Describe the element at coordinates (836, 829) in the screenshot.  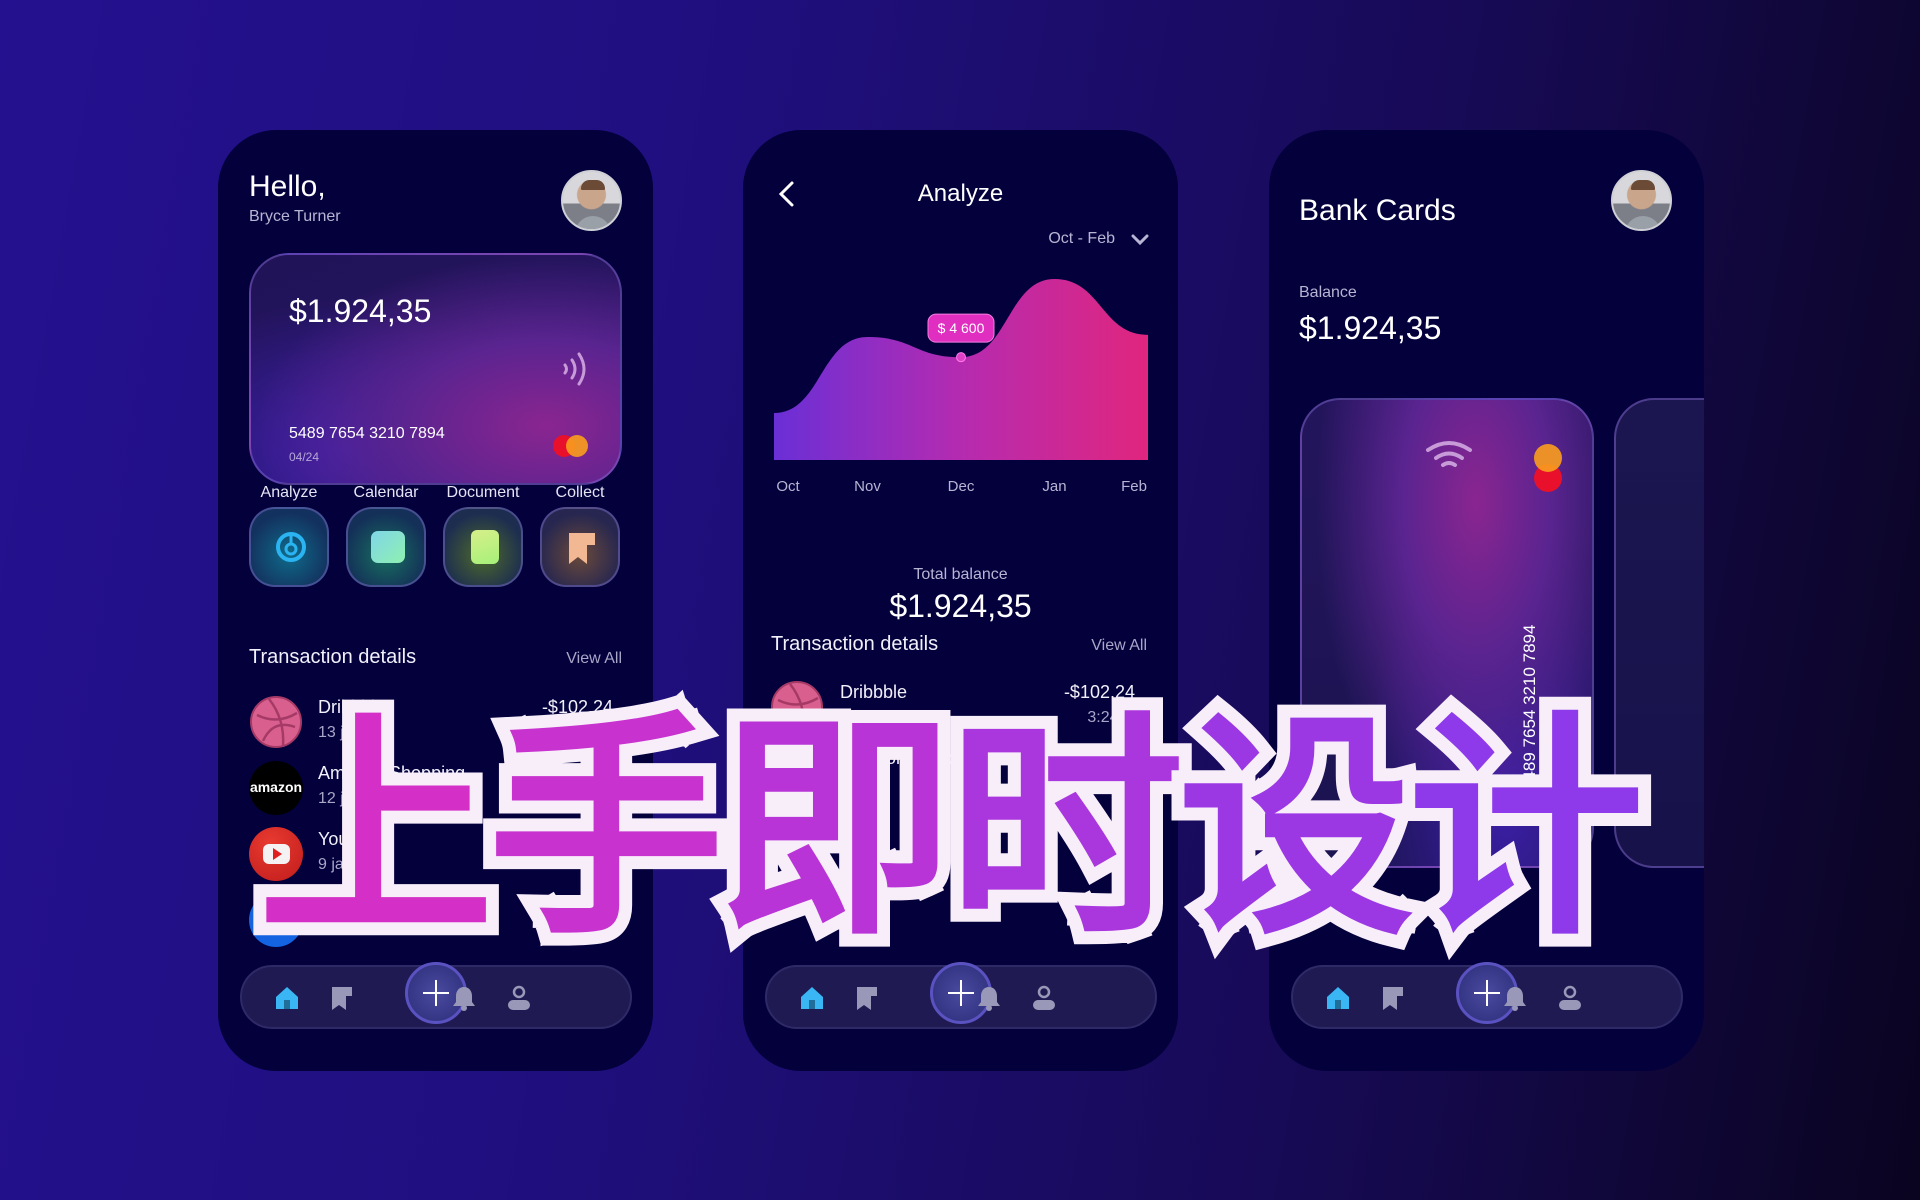
I see `overlay-char: 即` at that location.